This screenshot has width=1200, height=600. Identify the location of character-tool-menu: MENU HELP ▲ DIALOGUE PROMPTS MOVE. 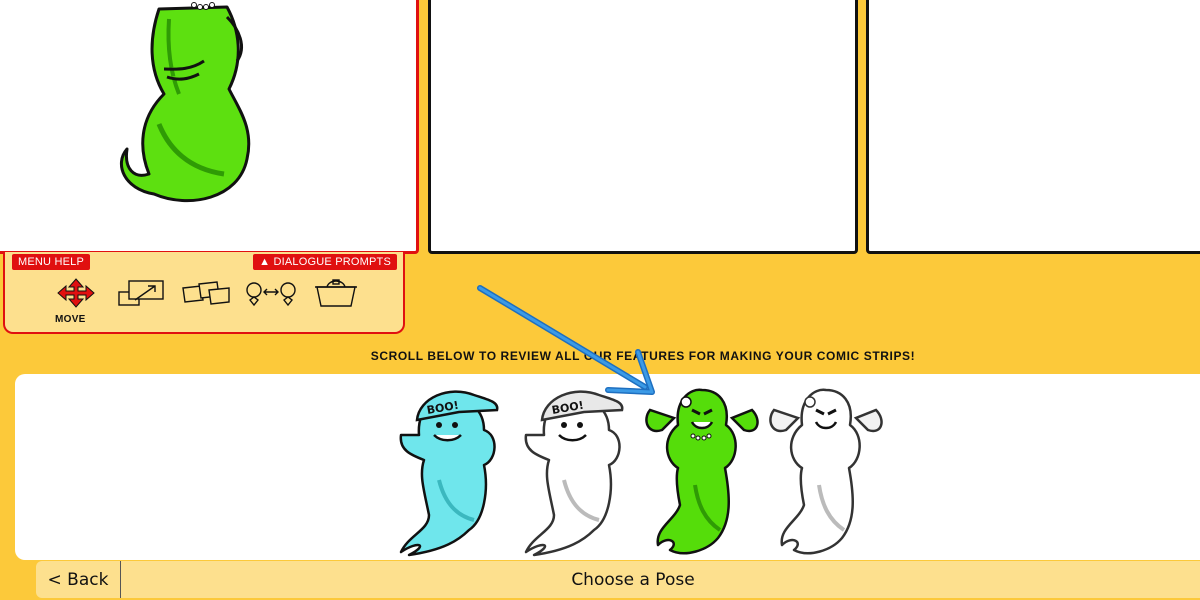
(204, 293).